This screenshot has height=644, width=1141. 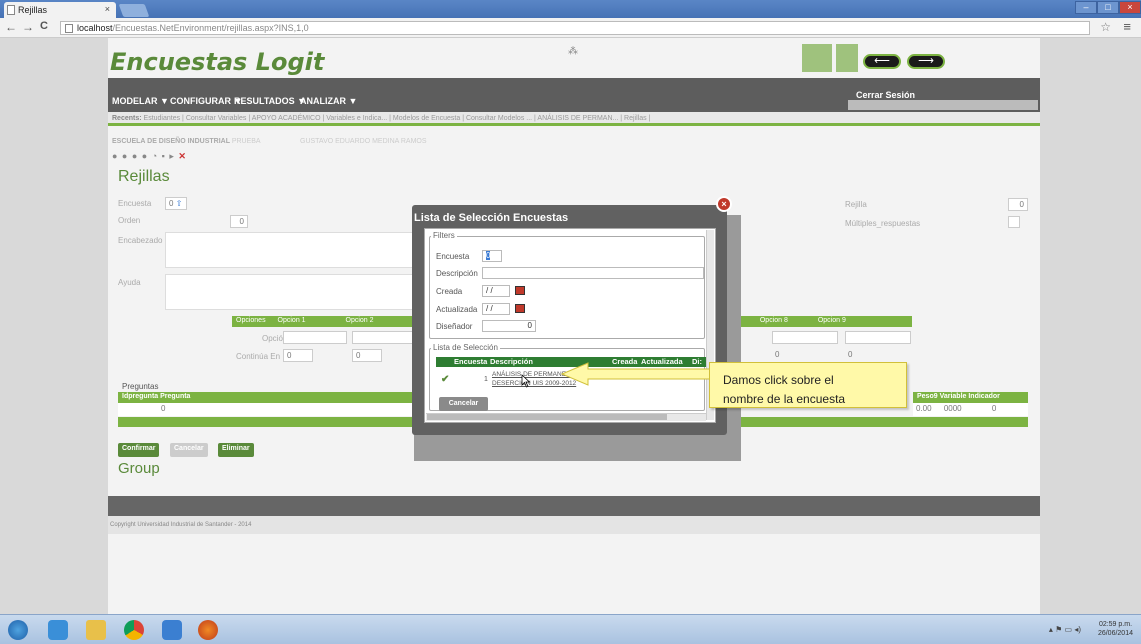 I want to click on opcion9-col: Opcion 9, so click(x=831, y=320).